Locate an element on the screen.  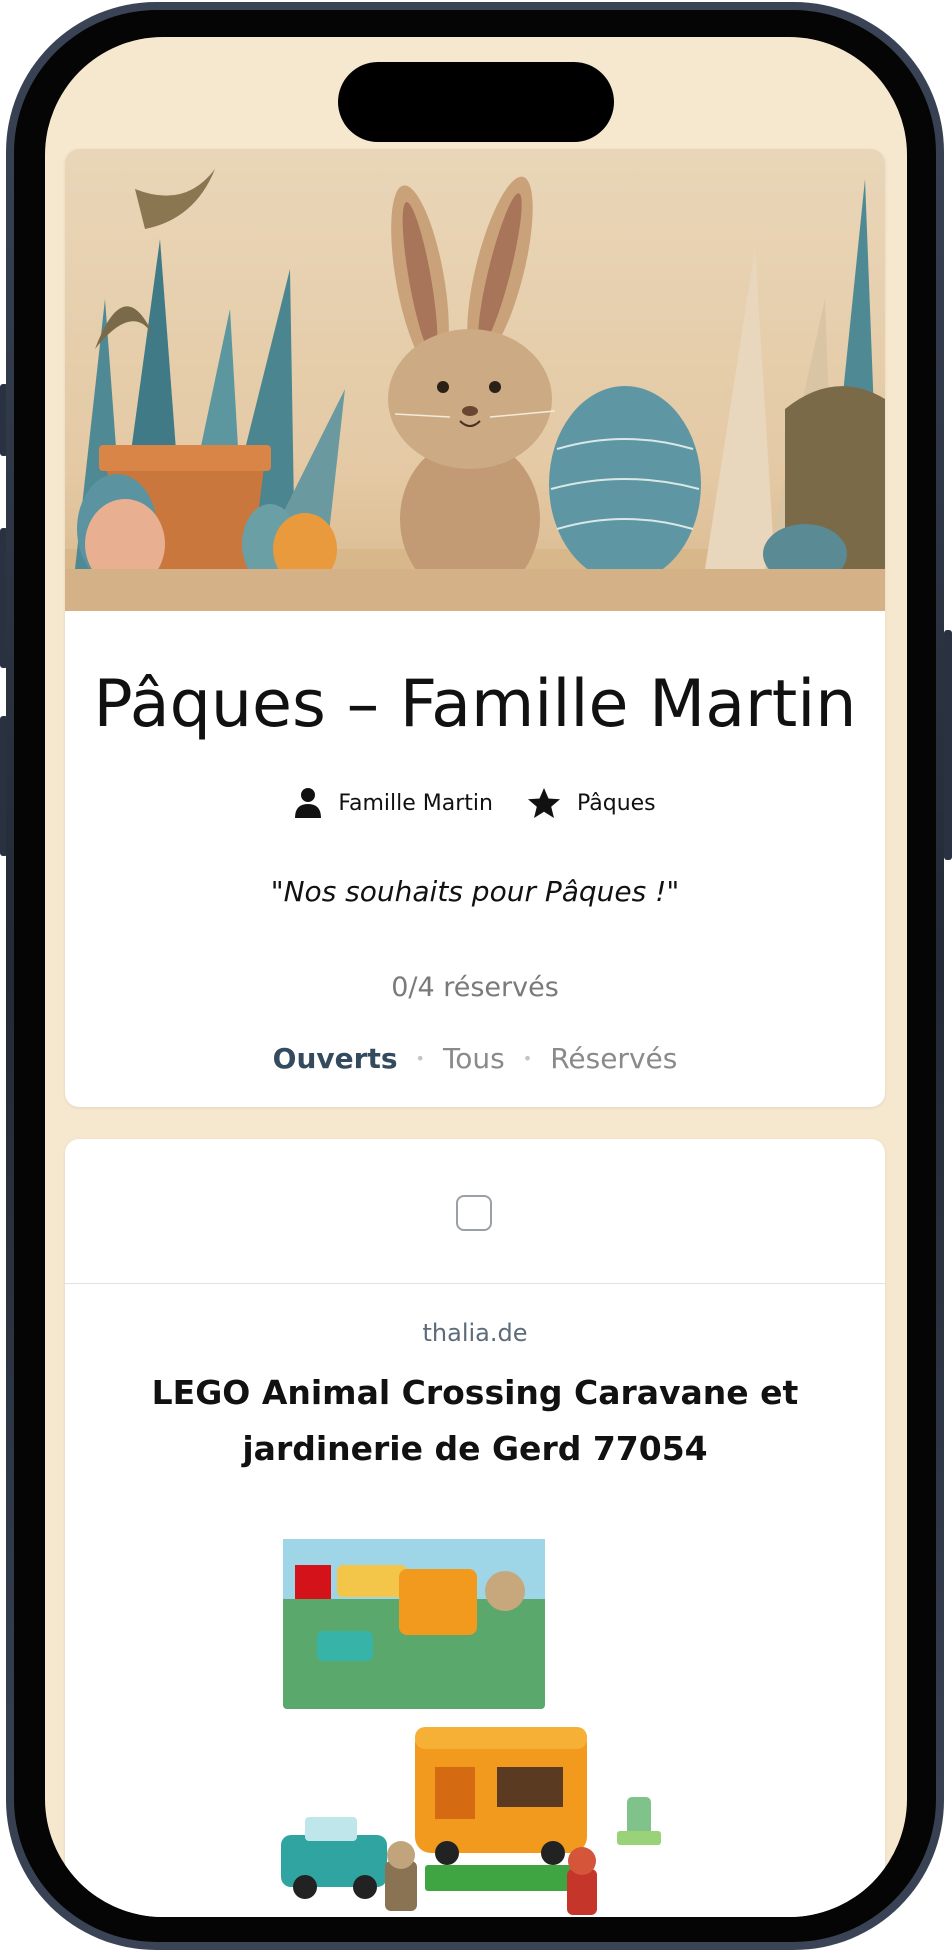
lego-animal-crossing-set is located at coordinates (471, 1727).